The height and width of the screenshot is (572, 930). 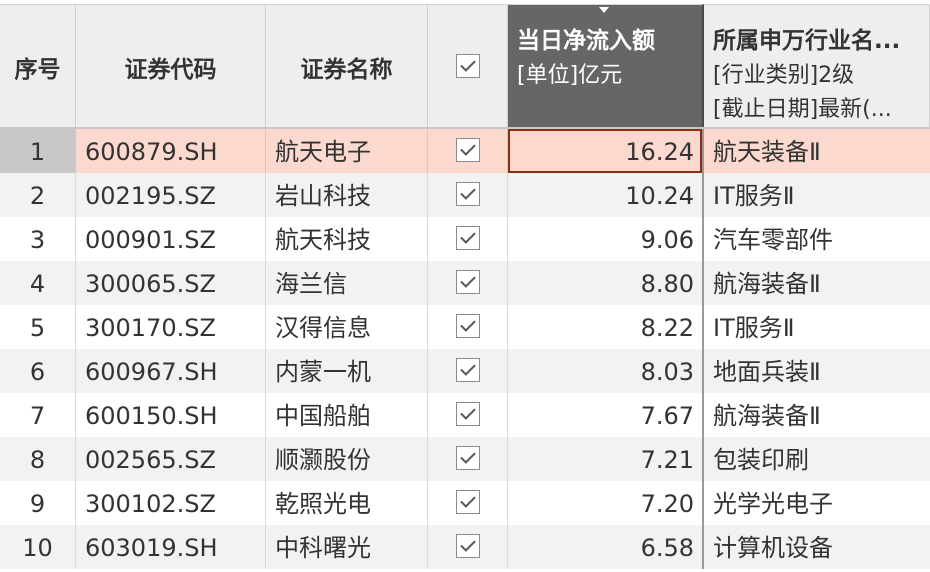 I want to click on security-name: 航天电子, so click(x=347, y=151).